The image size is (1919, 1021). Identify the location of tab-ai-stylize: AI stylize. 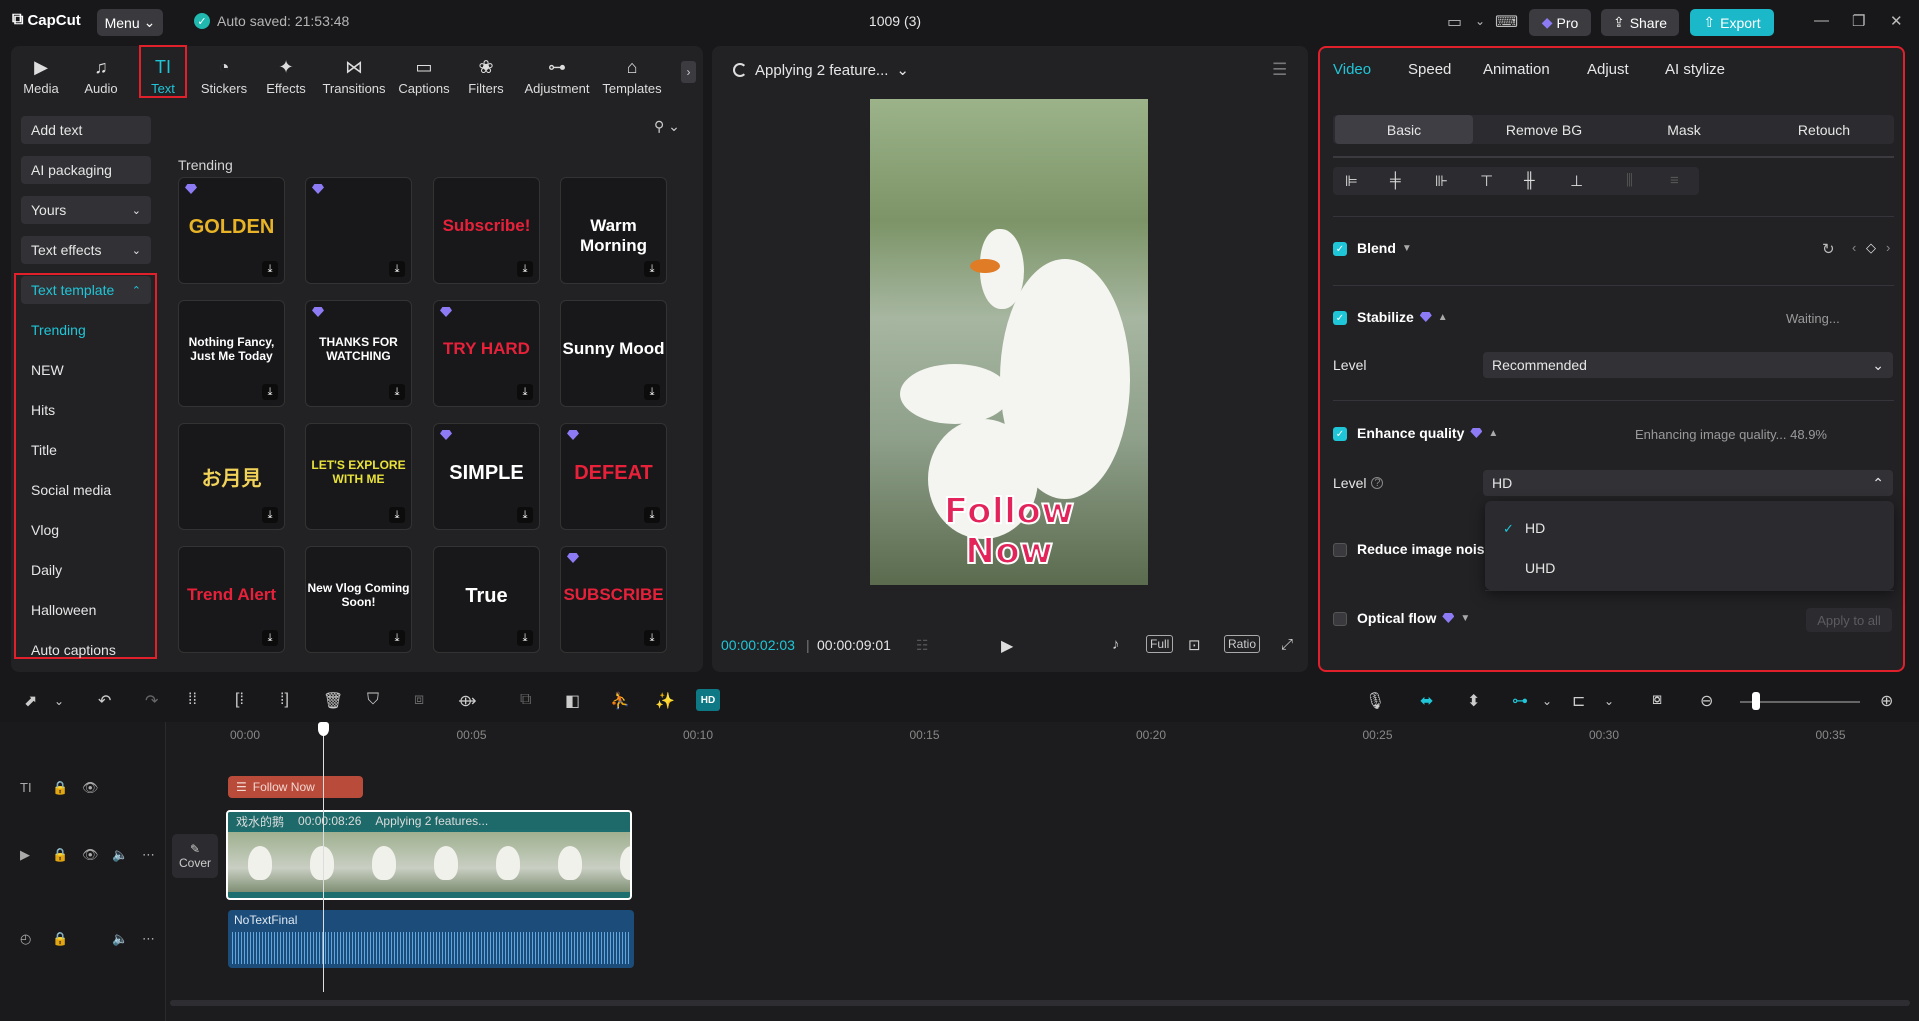
(1695, 69).